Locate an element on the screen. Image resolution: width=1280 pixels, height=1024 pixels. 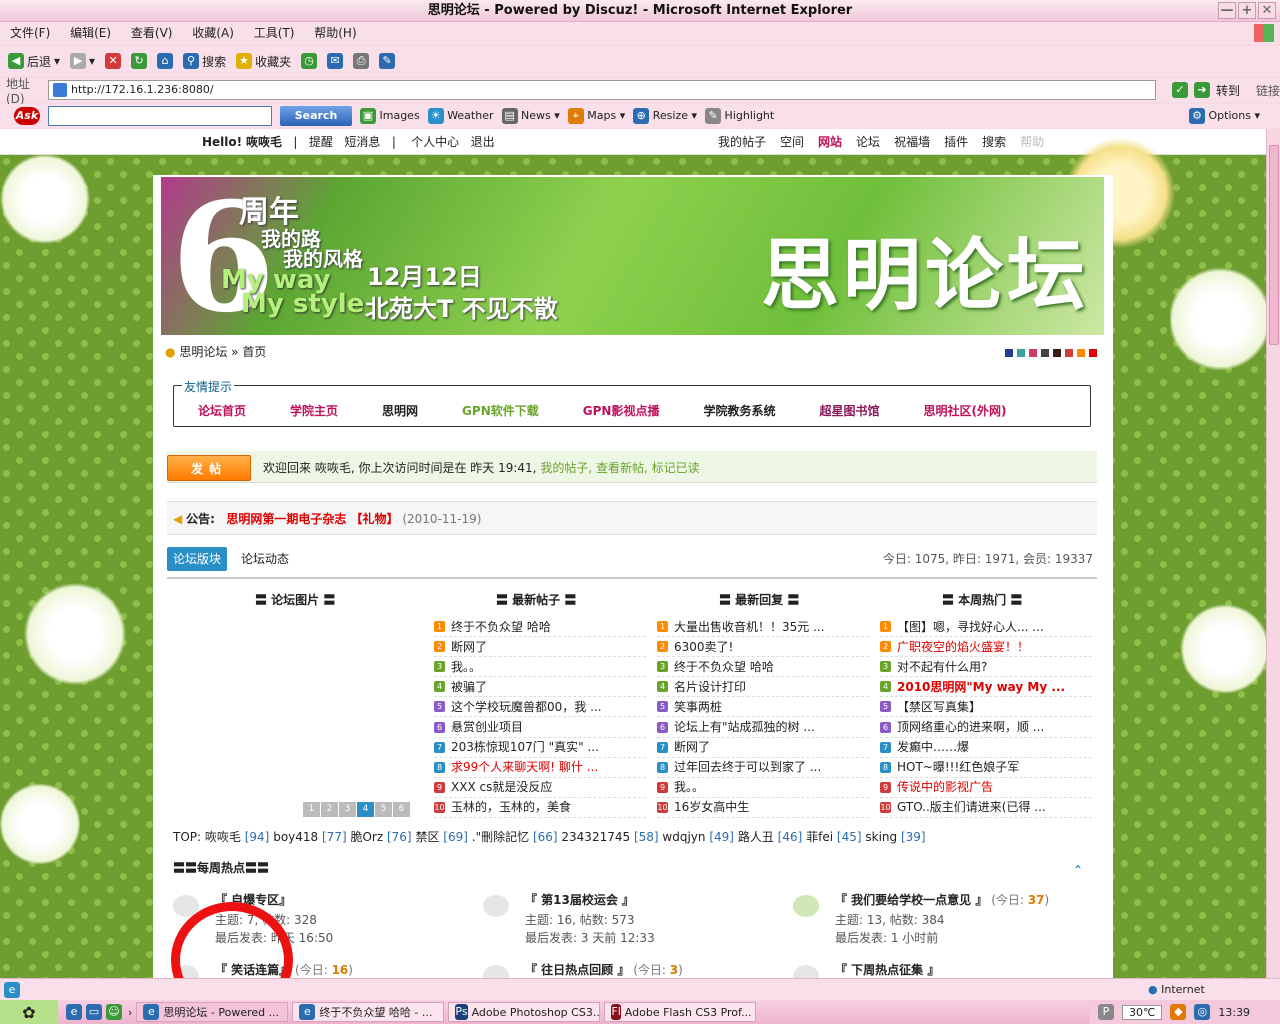
list-item: 8 HOT~曝!!!红色娘子军 is located at coordinates (986, 768).